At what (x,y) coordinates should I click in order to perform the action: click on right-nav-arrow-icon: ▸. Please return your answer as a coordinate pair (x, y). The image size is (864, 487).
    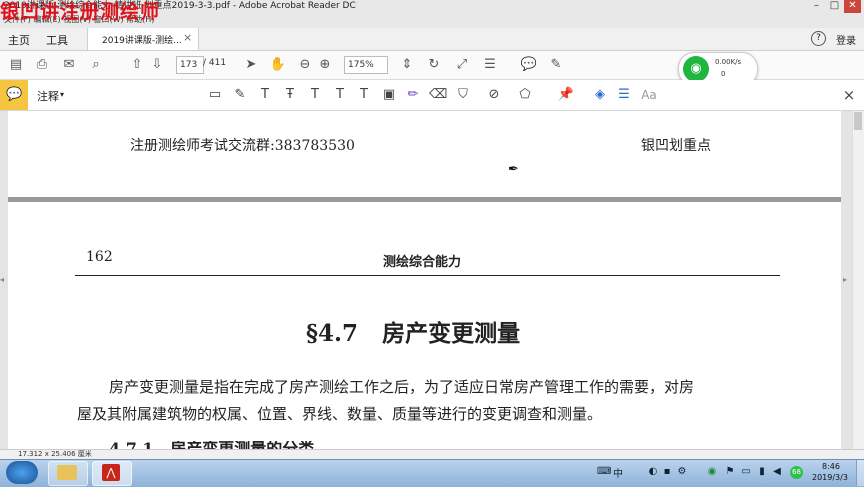
    Looking at the image, I should click on (845, 279).